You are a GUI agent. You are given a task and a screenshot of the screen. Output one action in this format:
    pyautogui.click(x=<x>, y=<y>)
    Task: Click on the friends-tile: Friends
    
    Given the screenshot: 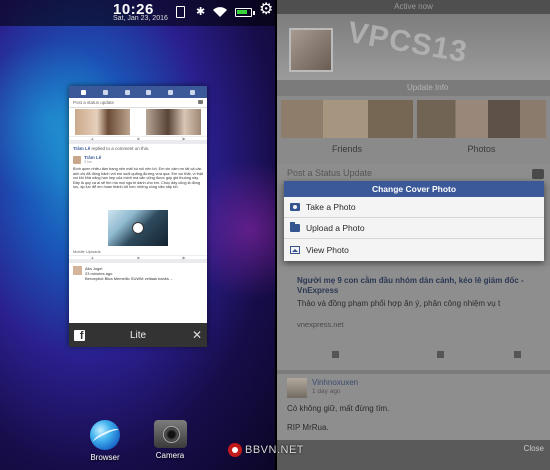 What is the action you would take?
    pyautogui.click(x=347, y=128)
    